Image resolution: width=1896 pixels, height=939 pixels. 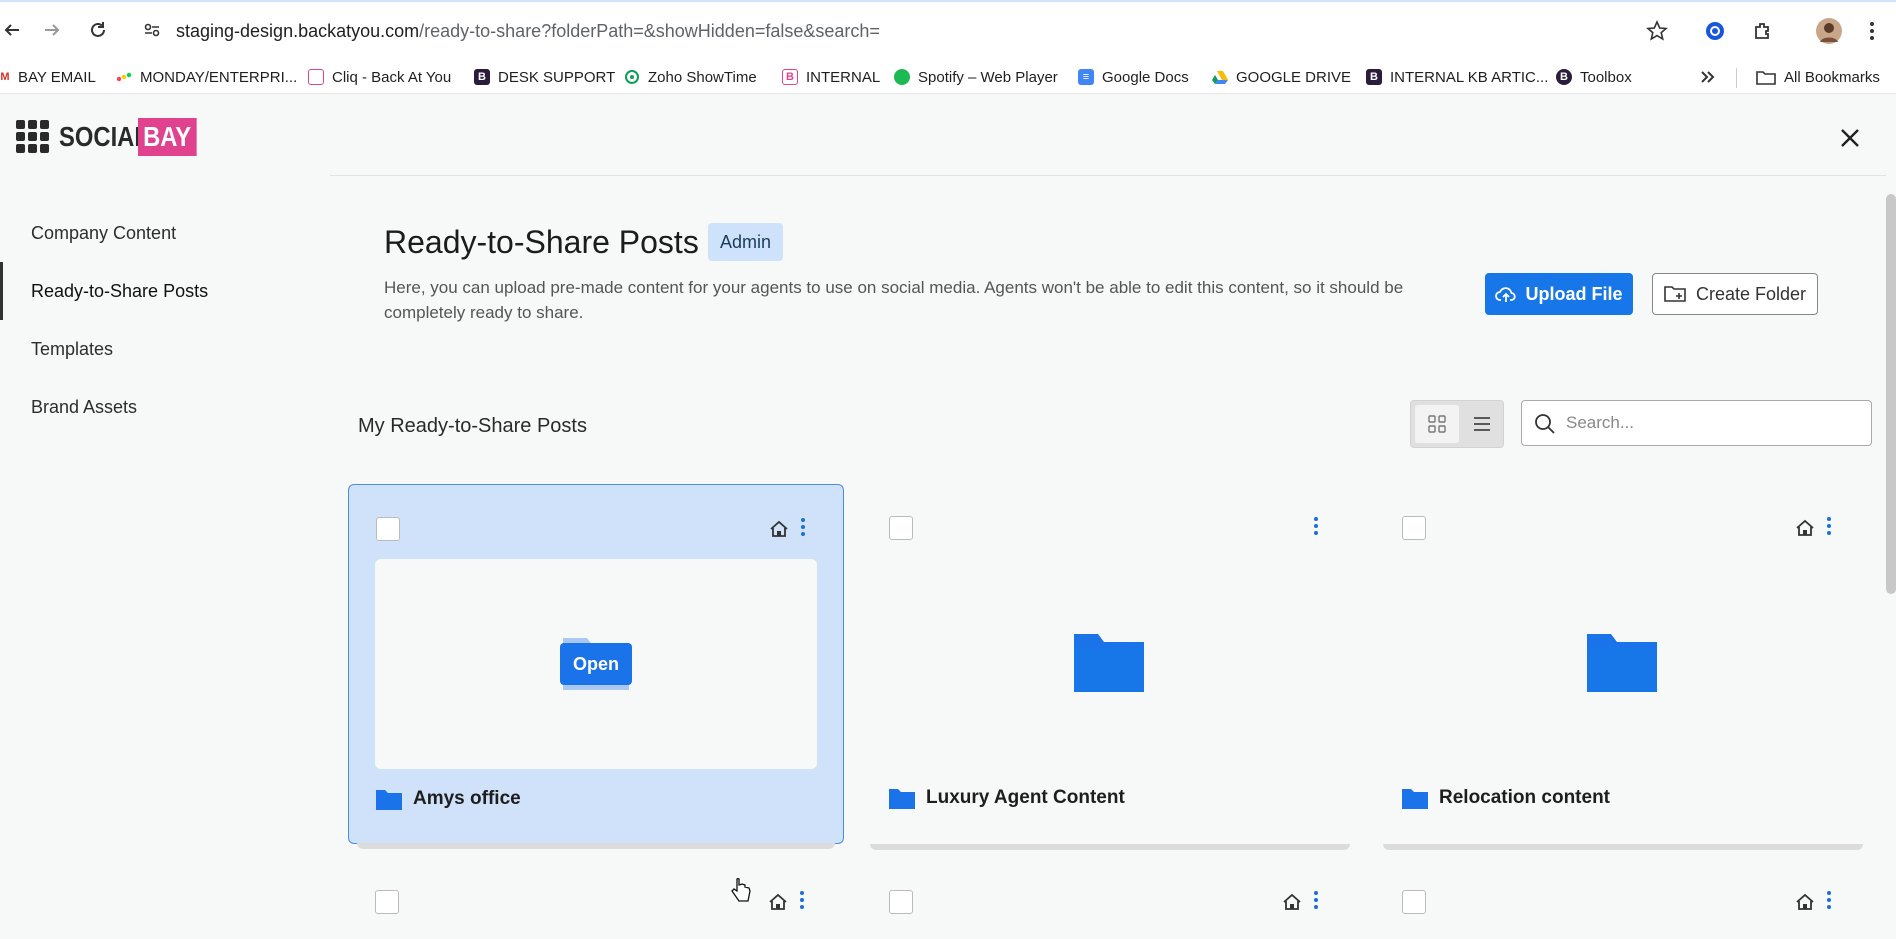 What do you see at coordinates (1145, 77) in the screenshot?
I see `bookmark-label: Google Docs` at bounding box center [1145, 77].